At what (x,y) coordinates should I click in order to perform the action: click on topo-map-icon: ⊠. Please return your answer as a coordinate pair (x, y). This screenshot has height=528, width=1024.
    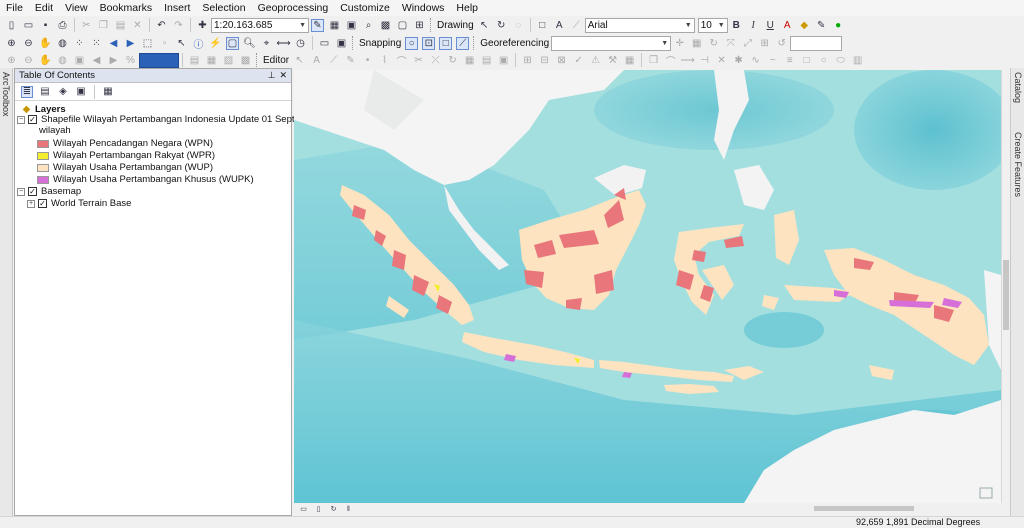
    Looking at the image, I should click on (561, 60).